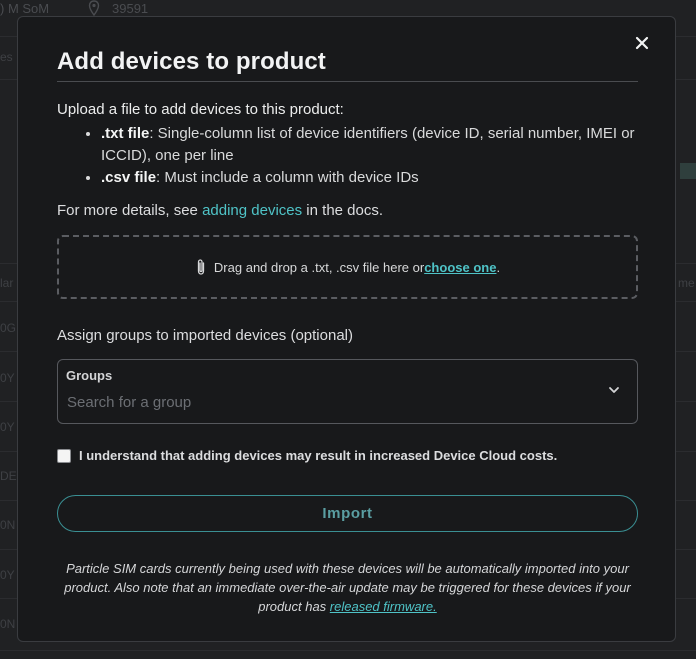 The width and height of the screenshot is (696, 659). I want to click on close-button, so click(642, 43).